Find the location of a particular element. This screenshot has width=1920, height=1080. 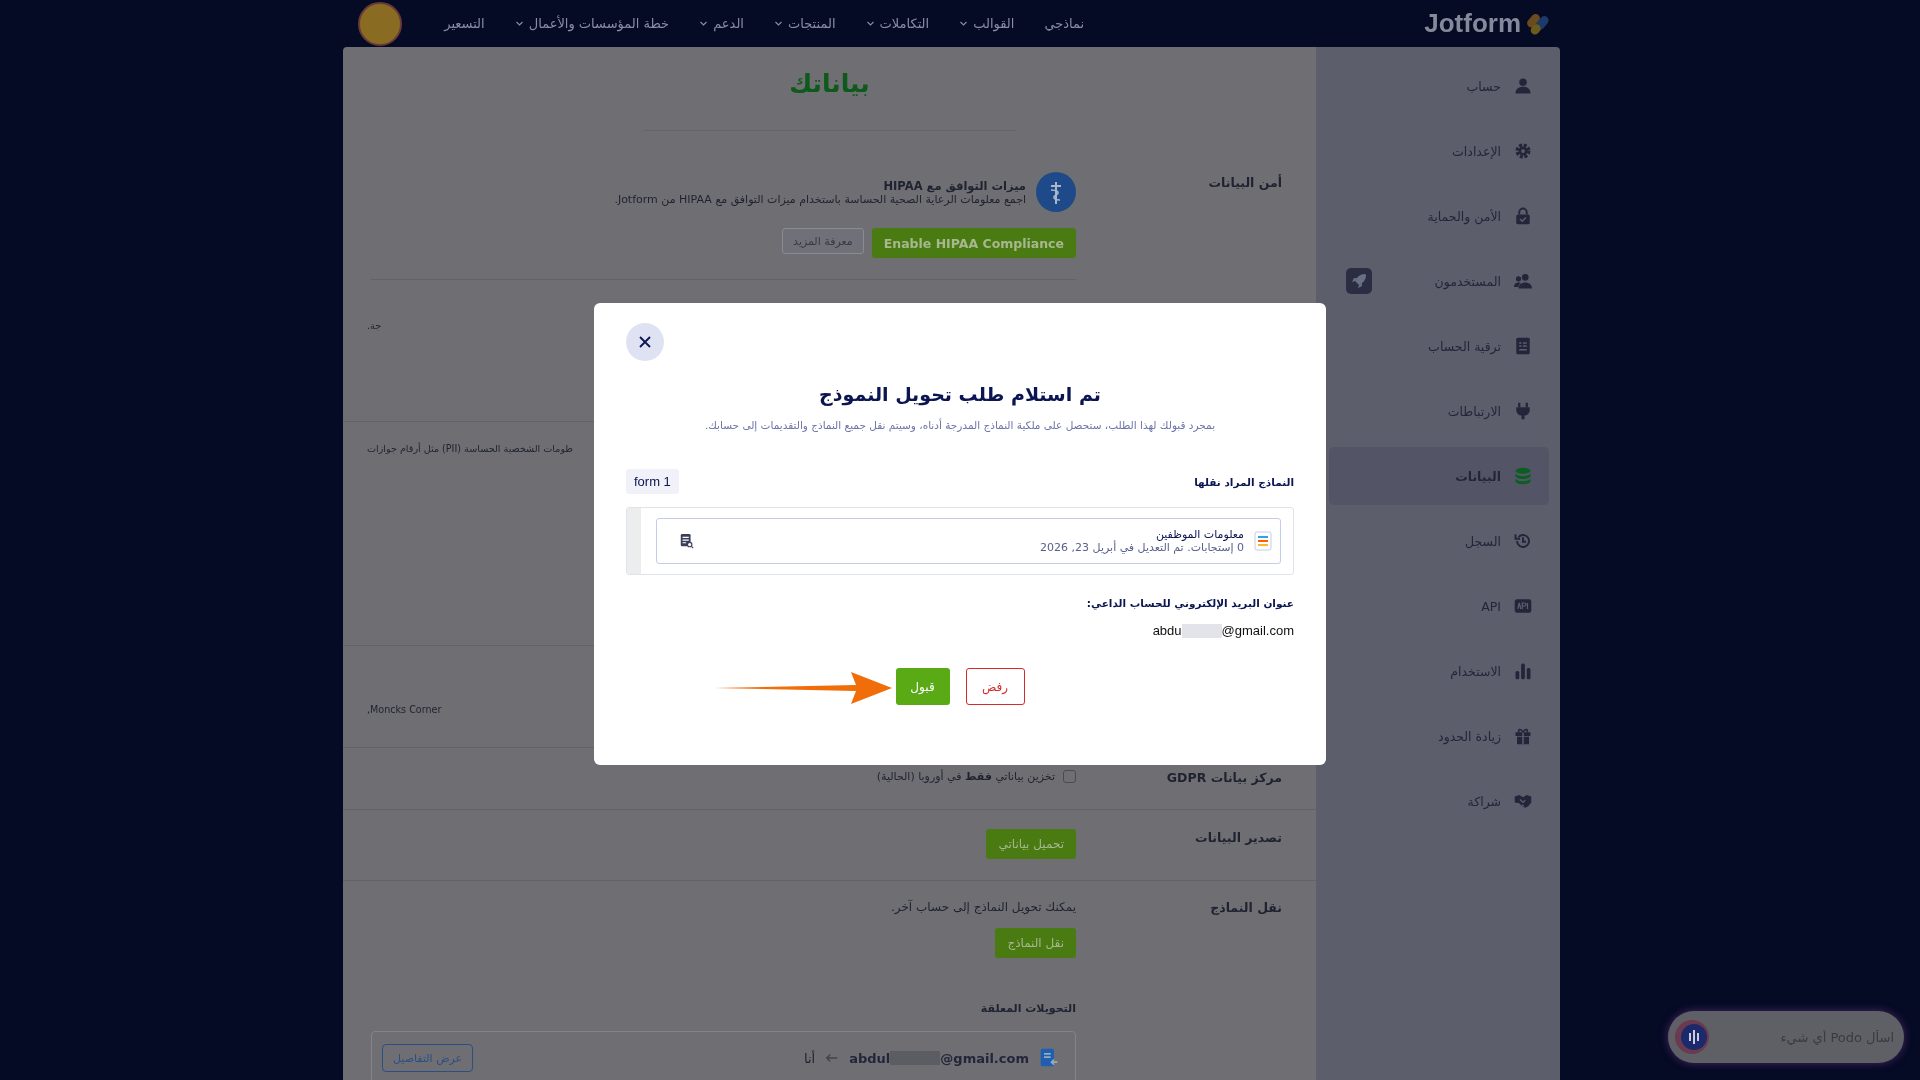

people-icon is located at coordinates (1523, 281).